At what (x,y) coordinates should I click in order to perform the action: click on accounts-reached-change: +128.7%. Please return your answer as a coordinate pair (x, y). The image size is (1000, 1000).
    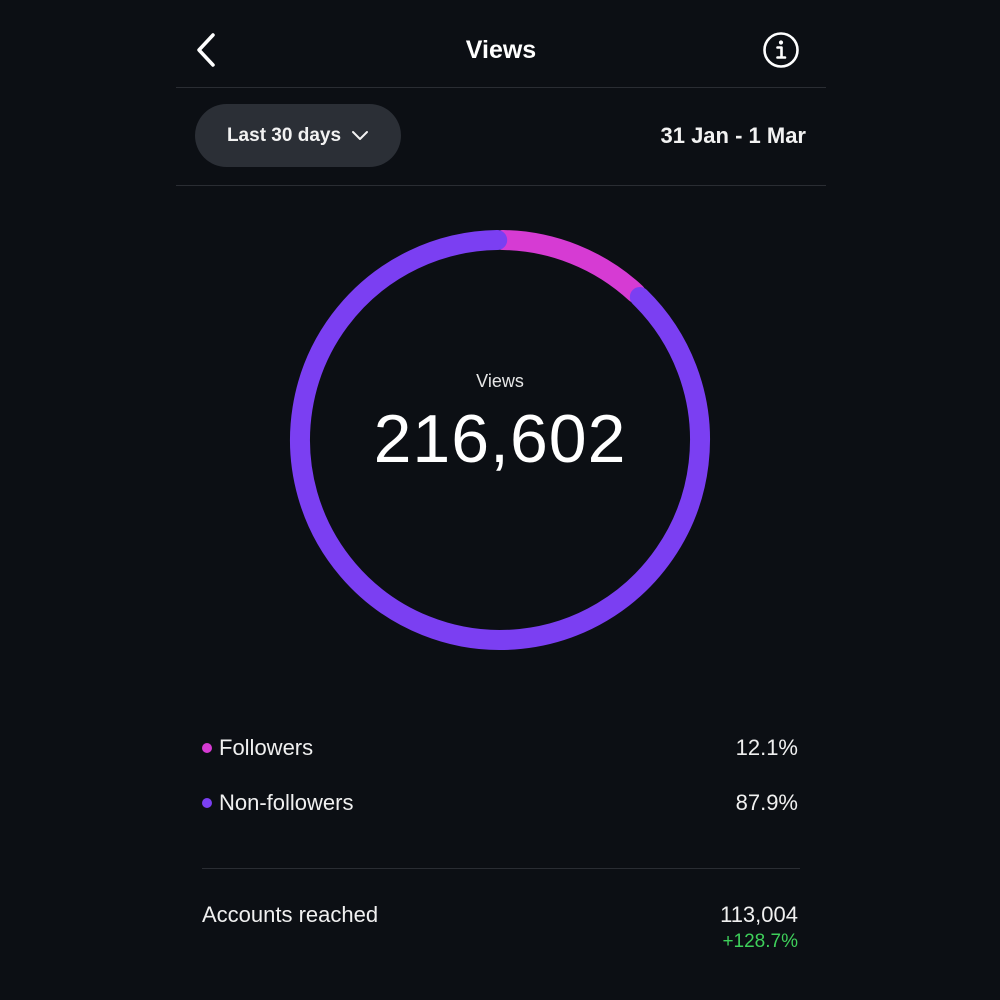
    Looking at the image, I should click on (760, 941).